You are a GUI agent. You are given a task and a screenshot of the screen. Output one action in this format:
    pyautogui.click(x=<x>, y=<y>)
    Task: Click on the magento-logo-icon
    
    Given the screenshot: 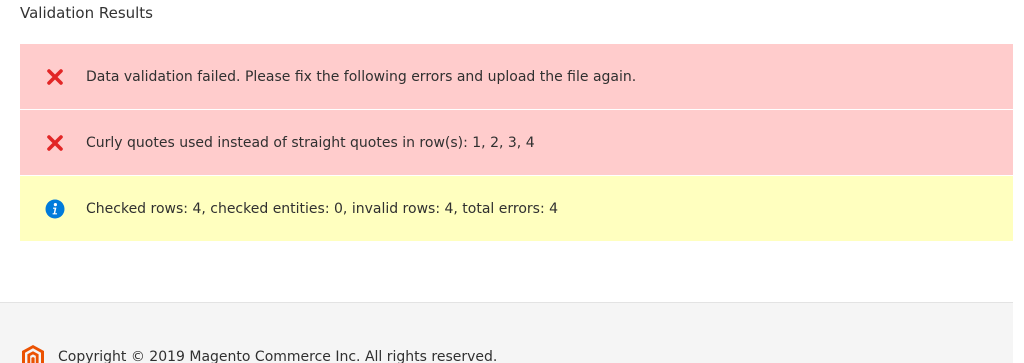 What is the action you would take?
    pyautogui.click(x=33, y=354)
    